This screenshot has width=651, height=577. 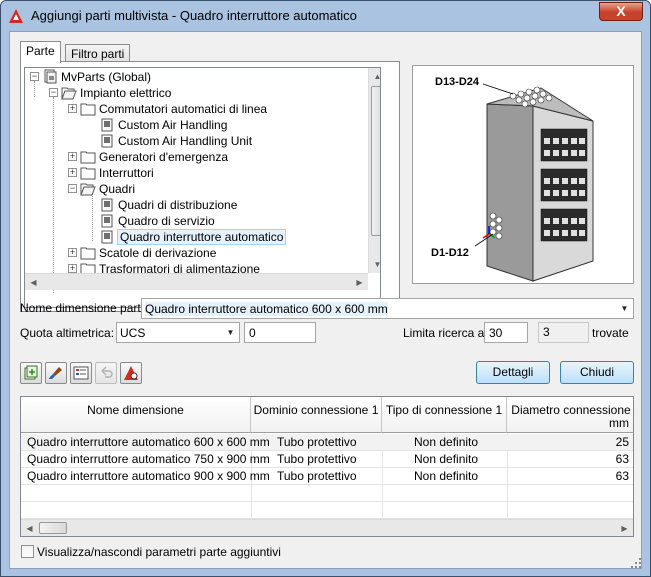 I want to click on tree-item: + Generatori d'emergenza, so click(x=197, y=157).